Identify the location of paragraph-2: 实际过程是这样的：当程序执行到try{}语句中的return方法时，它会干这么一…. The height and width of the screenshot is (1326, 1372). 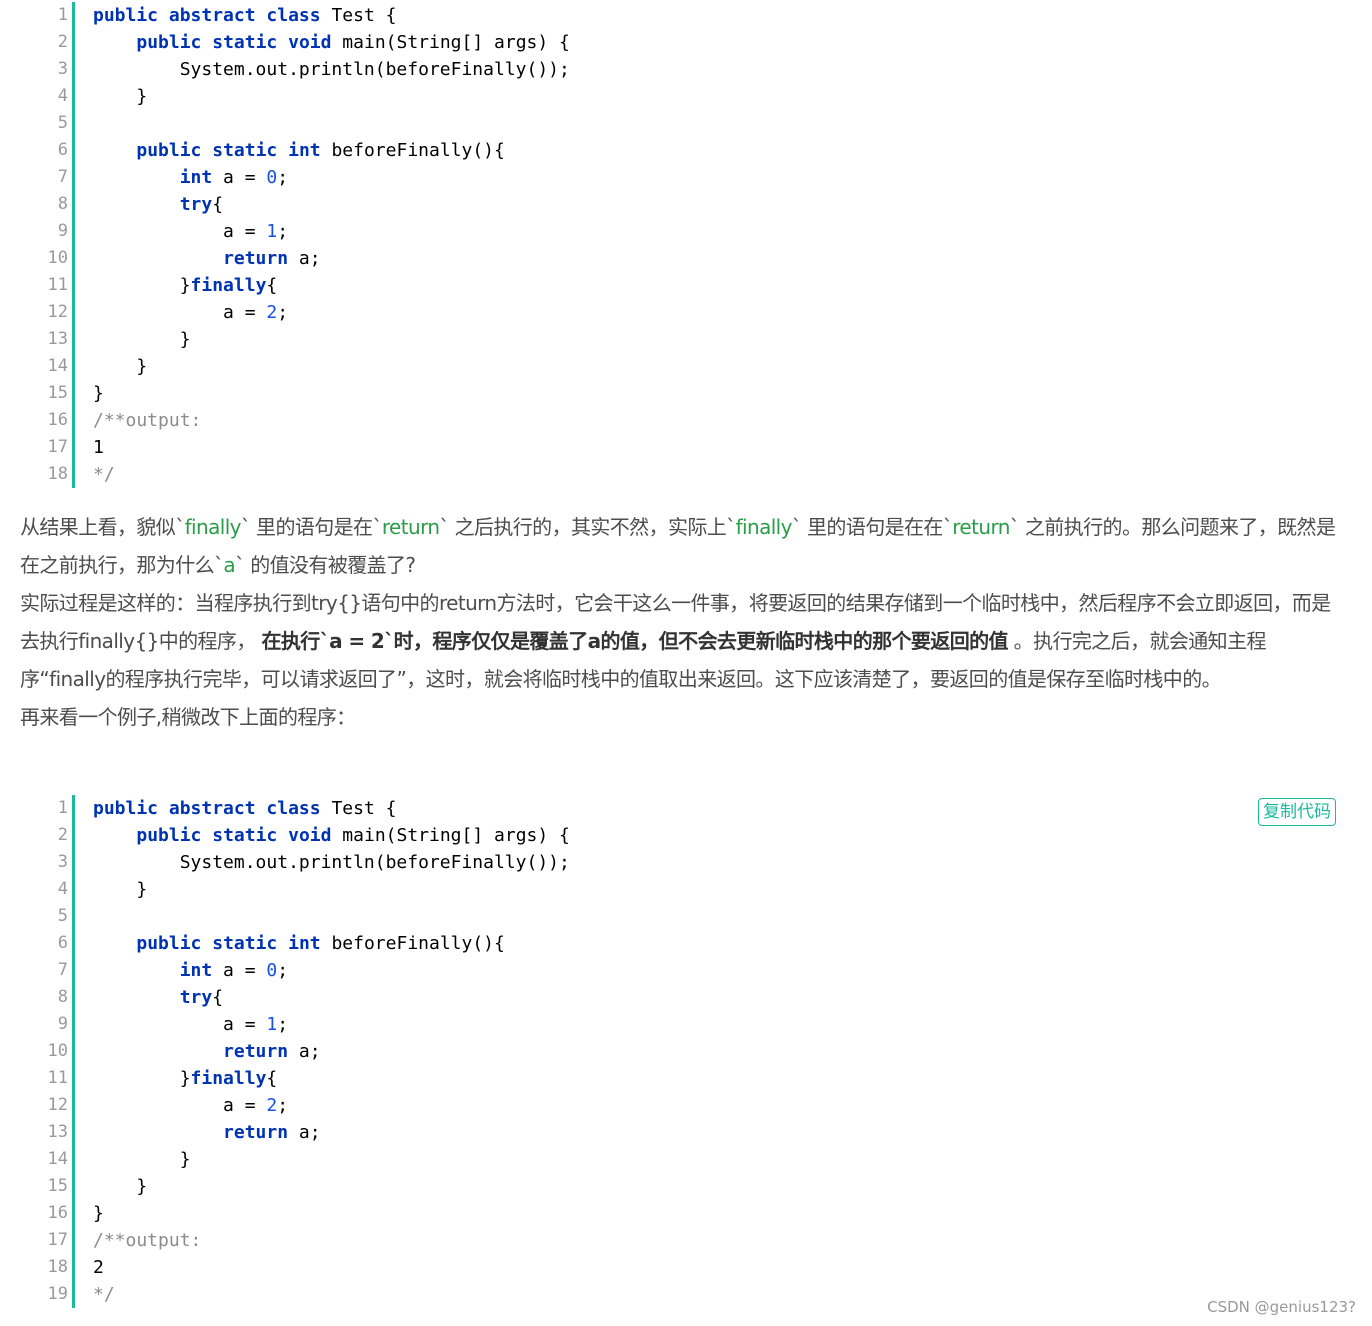
(675, 641).